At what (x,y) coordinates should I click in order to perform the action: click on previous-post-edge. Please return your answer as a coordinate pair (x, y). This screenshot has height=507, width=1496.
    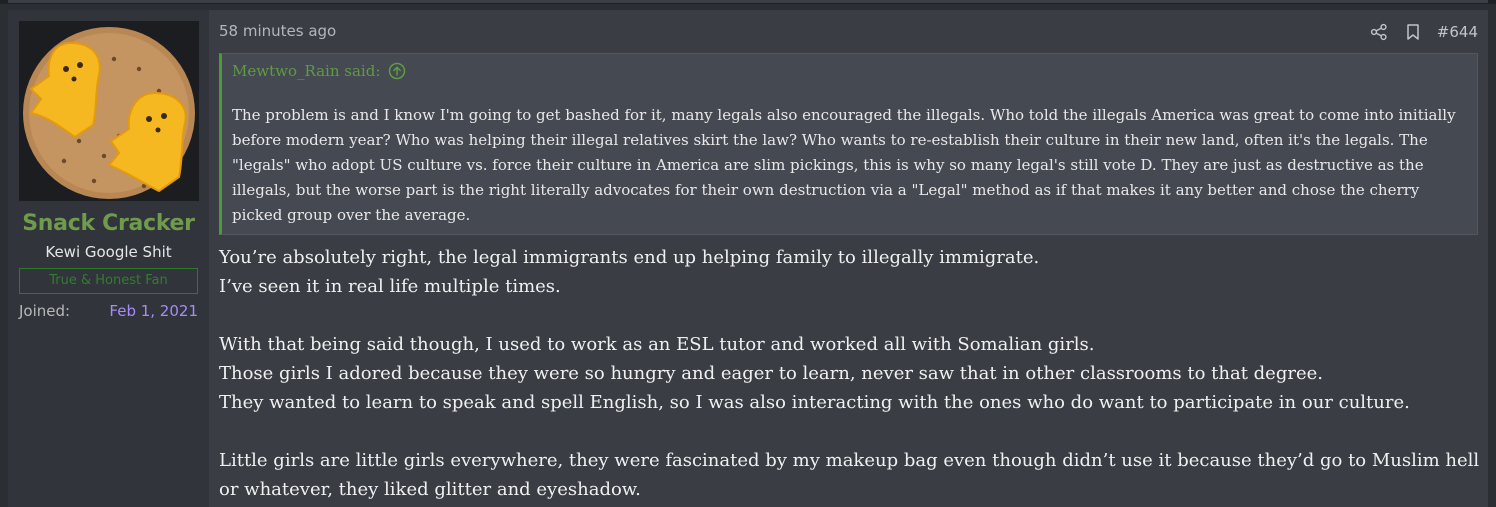
    Looking at the image, I should click on (748, 1).